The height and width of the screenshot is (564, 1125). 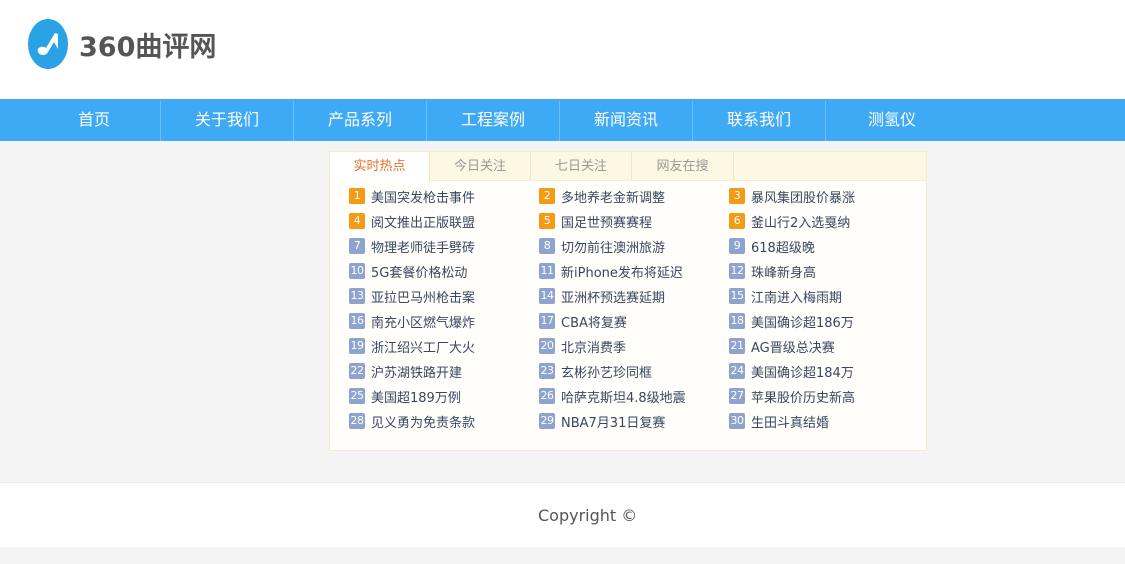 I want to click on hot-topic-title: 见义勇为免责条款, so click(x=423, y=421).